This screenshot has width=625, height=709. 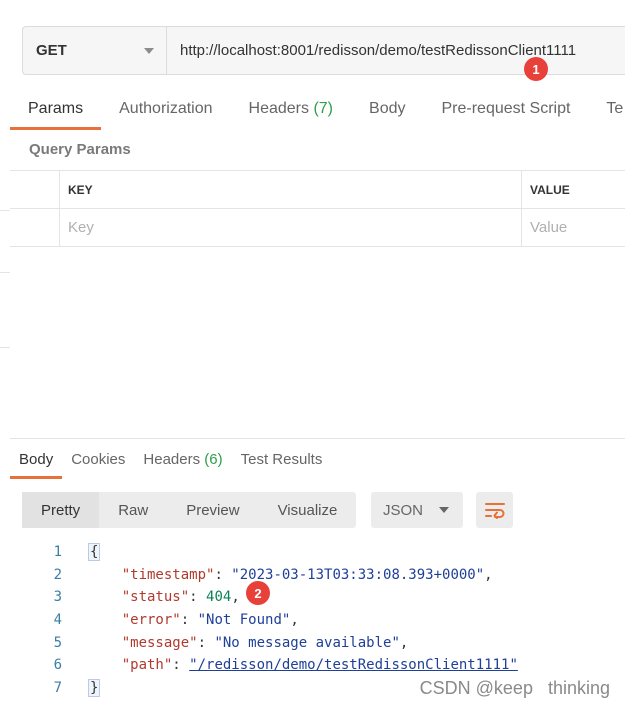 I want to click on wrap-lines-button, so click(x=494, y=510).